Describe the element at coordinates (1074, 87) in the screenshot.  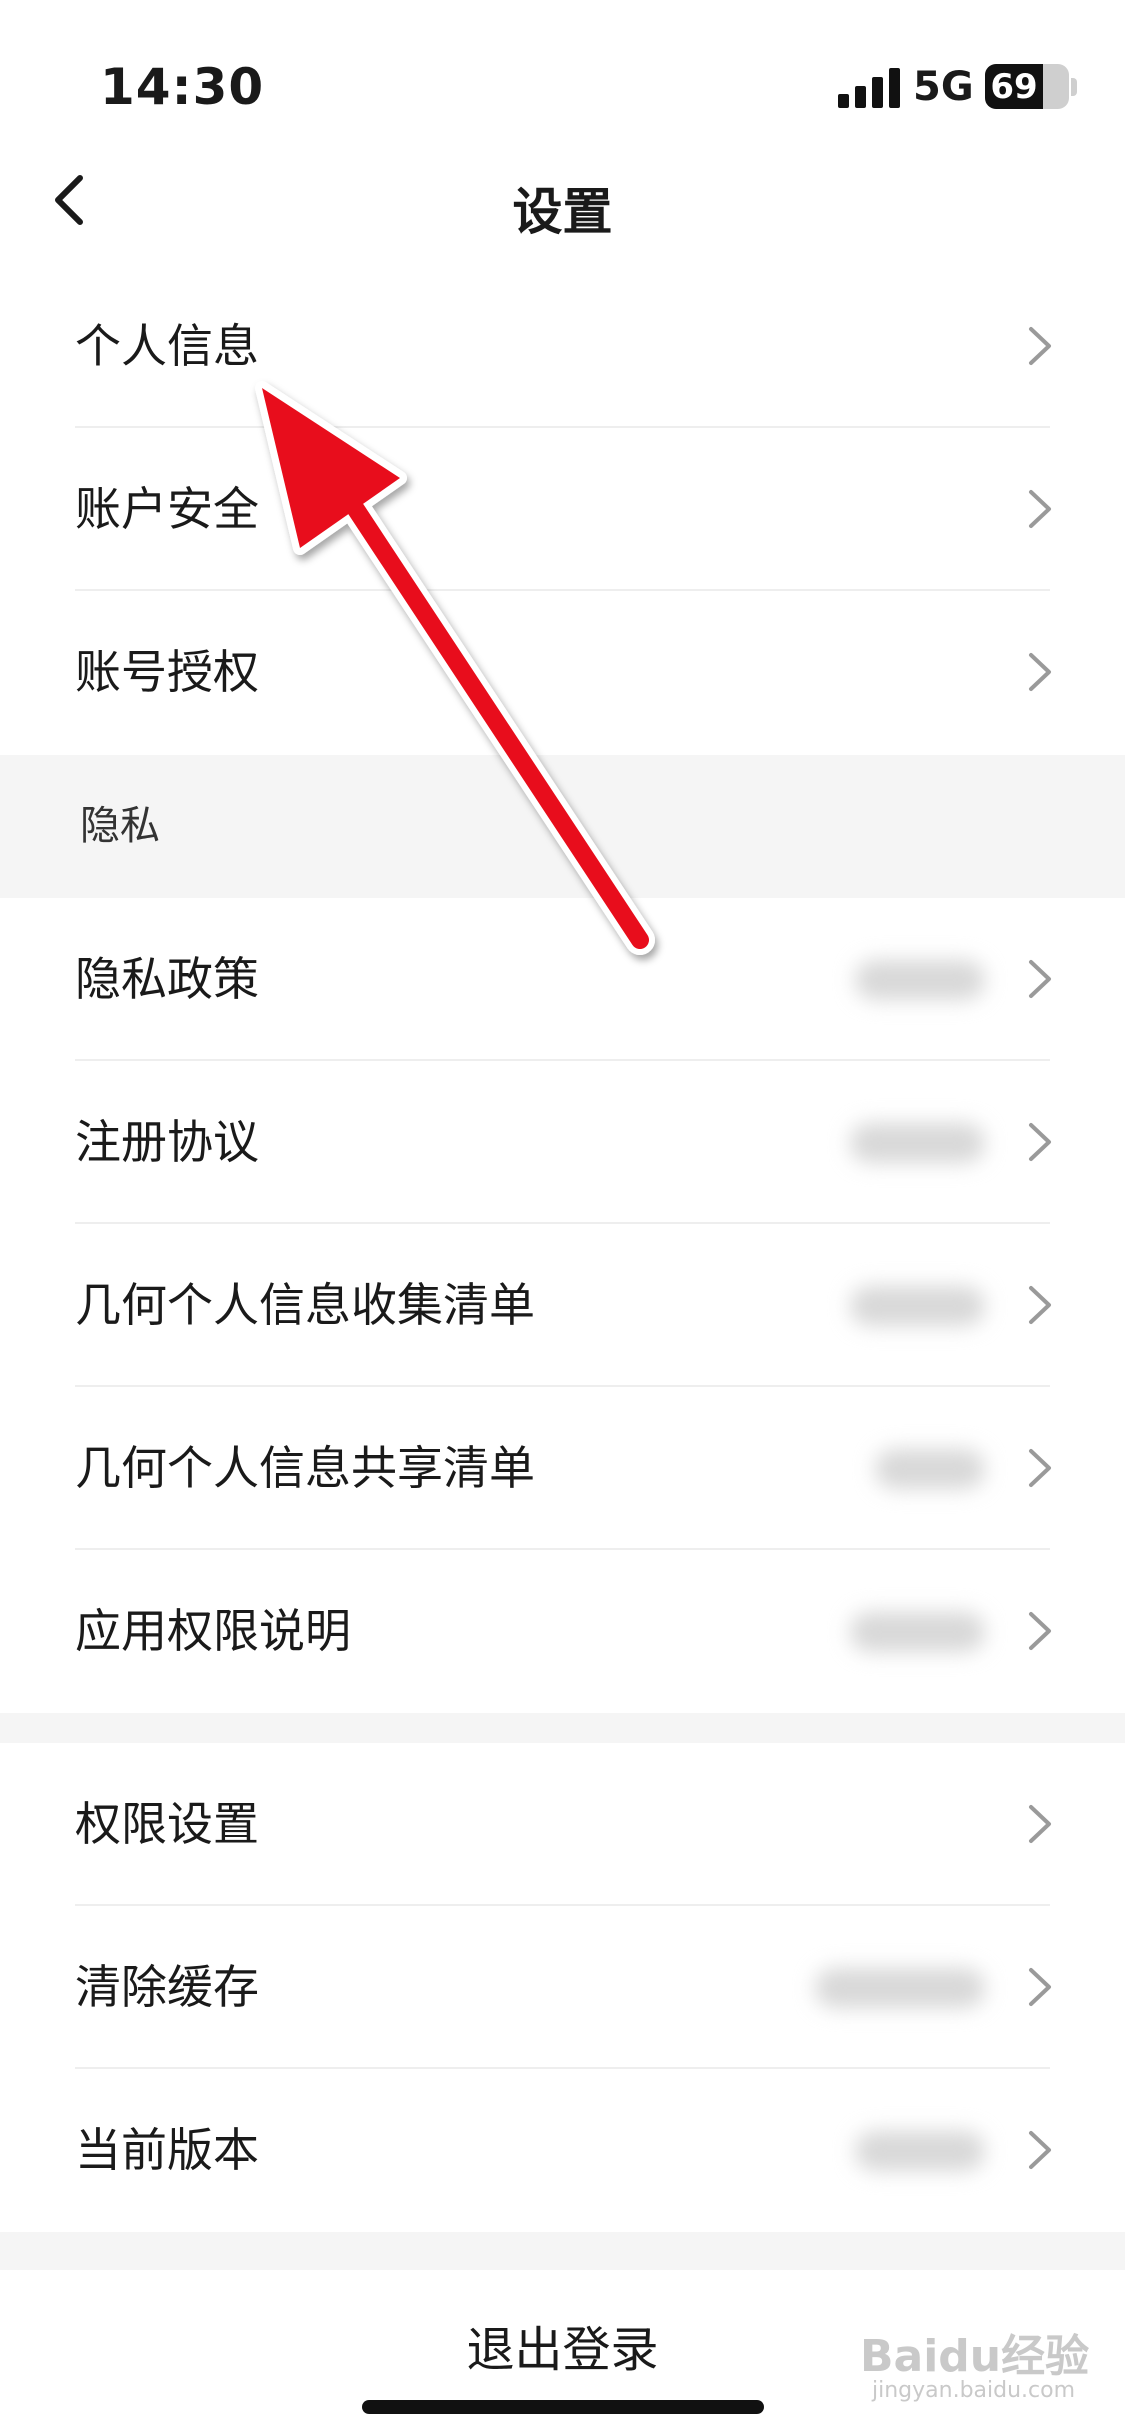
I see `battery-tip` at that location.